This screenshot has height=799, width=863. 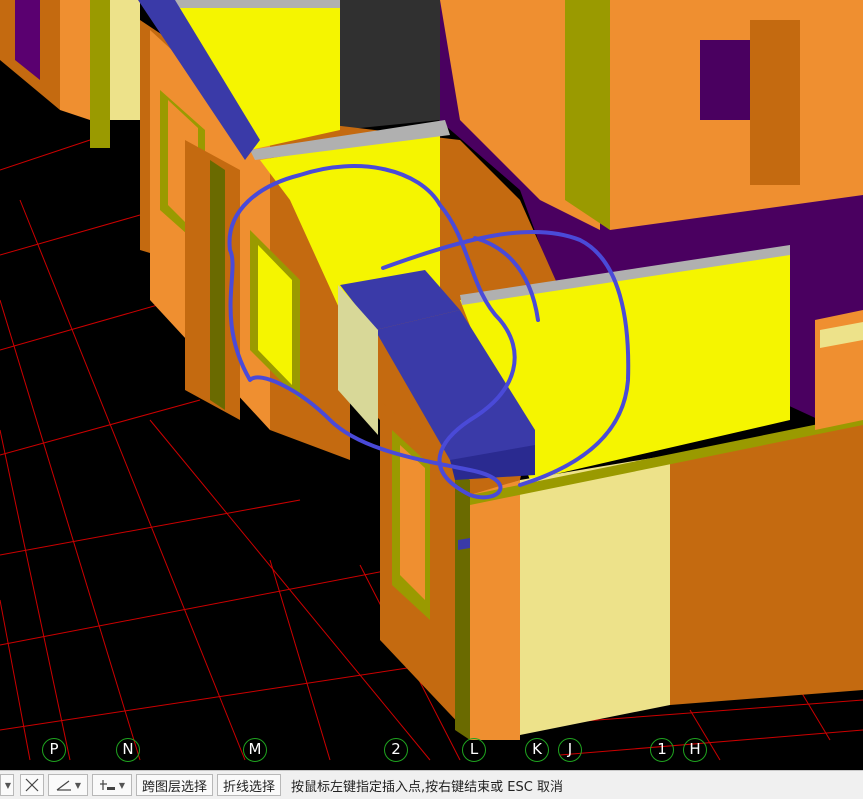 I want to click on cross-select-button, so click(x=32, y=785).